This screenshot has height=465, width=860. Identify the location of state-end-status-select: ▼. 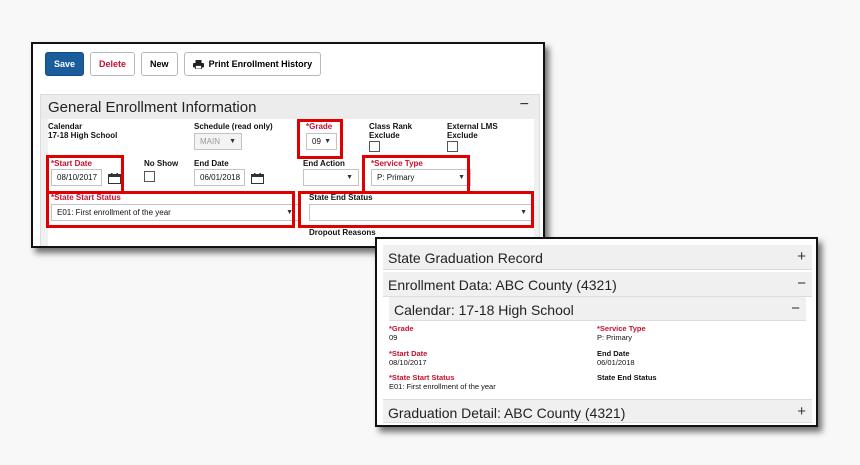
(421, 212).